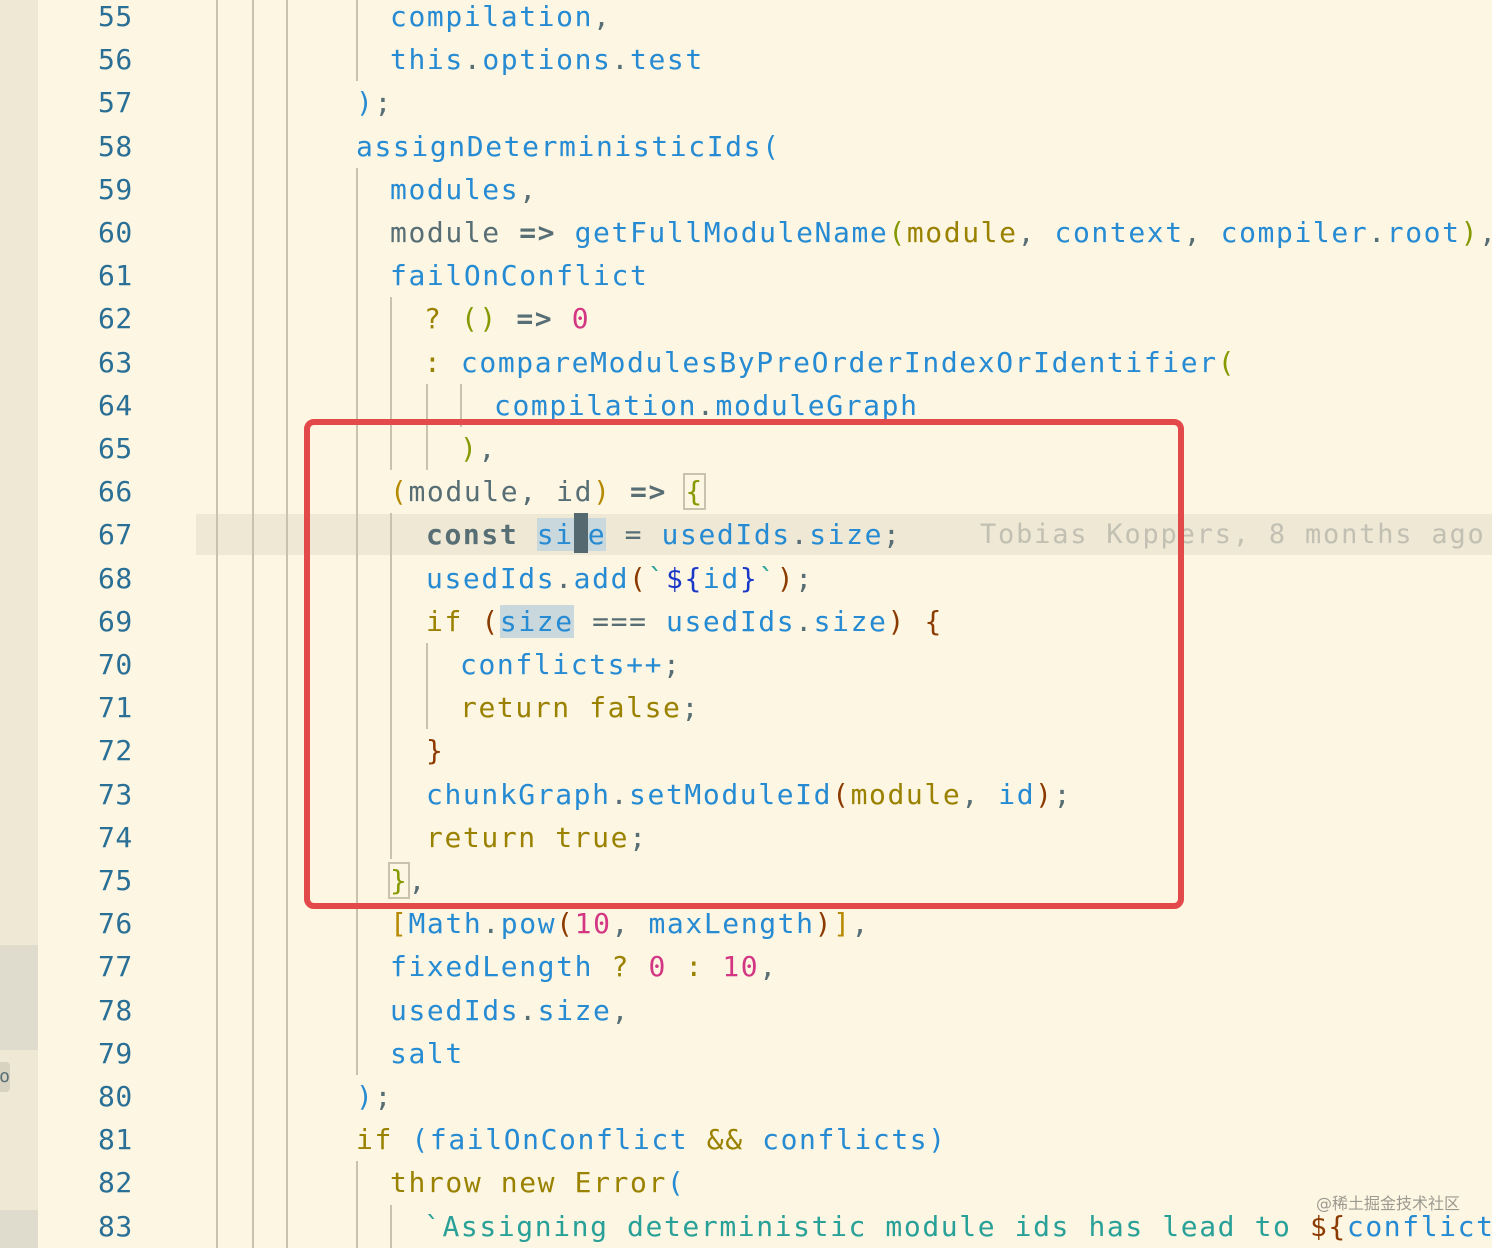 The width and height of the screenshot is (1492, 1248). Describe the element at coordinates (128, 880) in the screenshot. I see `line-number: 75` at that location.